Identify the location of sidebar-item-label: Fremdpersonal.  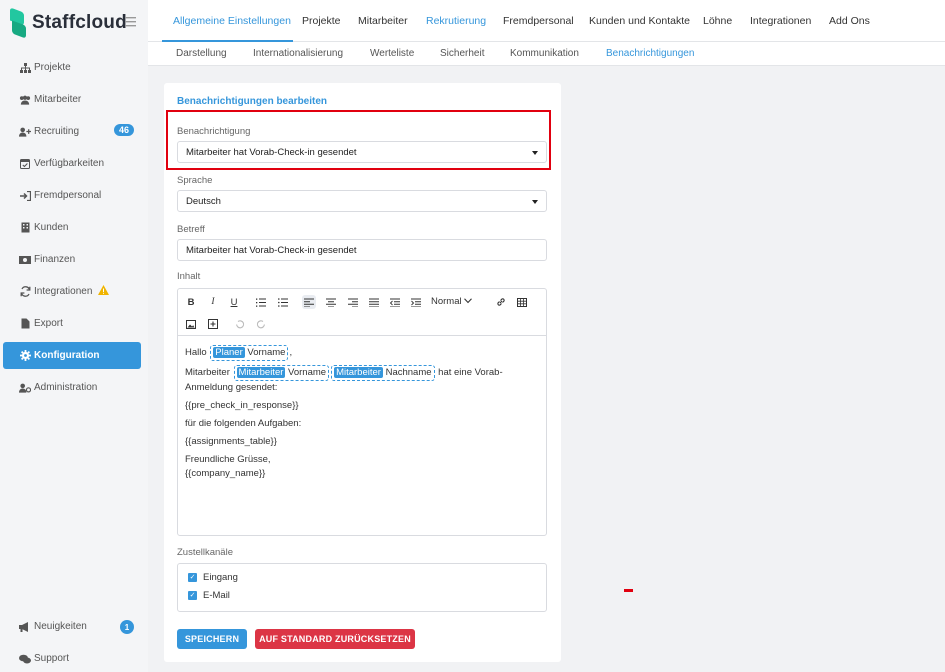
(68, 195).